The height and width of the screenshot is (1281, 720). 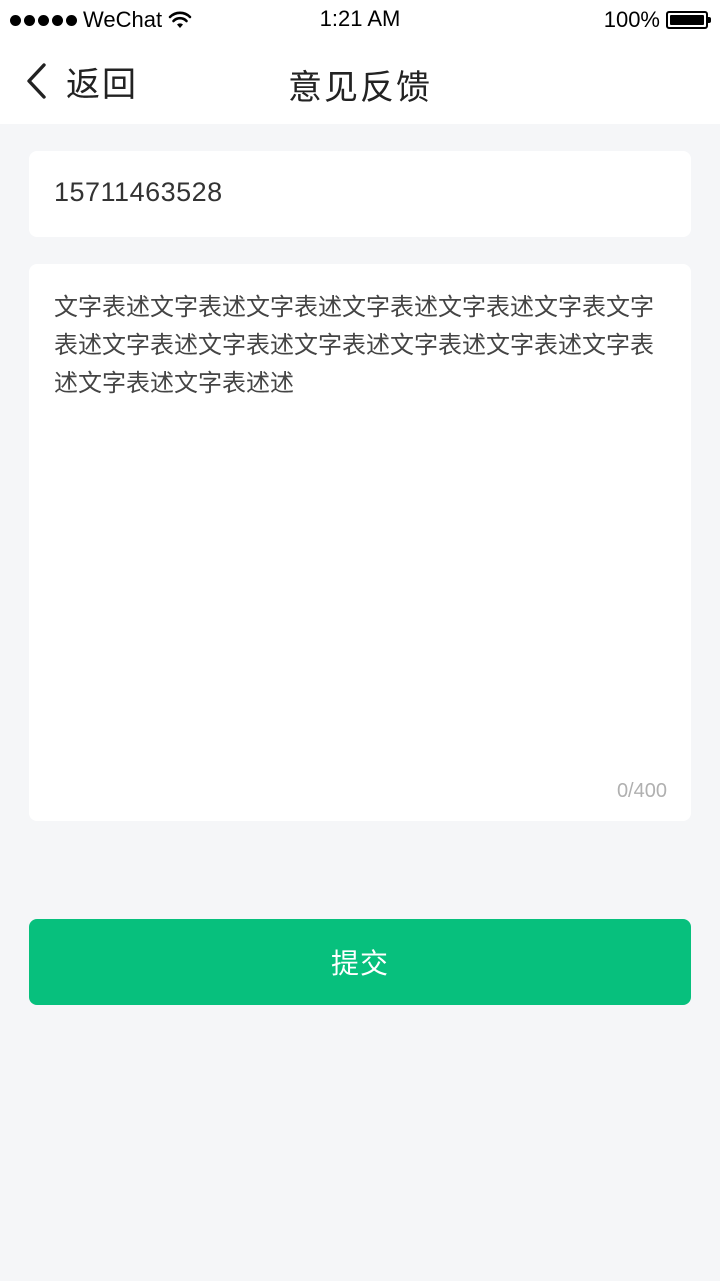 I want to click on submit-button: 提交, so click(x=360, y=962).